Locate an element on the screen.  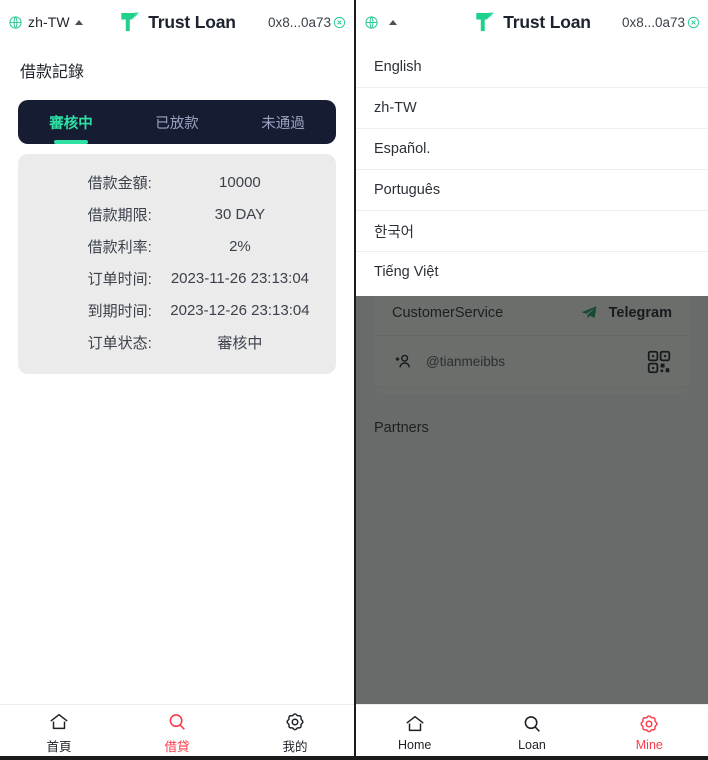
nav-label: 我的 is located at coordinates (295, 746).